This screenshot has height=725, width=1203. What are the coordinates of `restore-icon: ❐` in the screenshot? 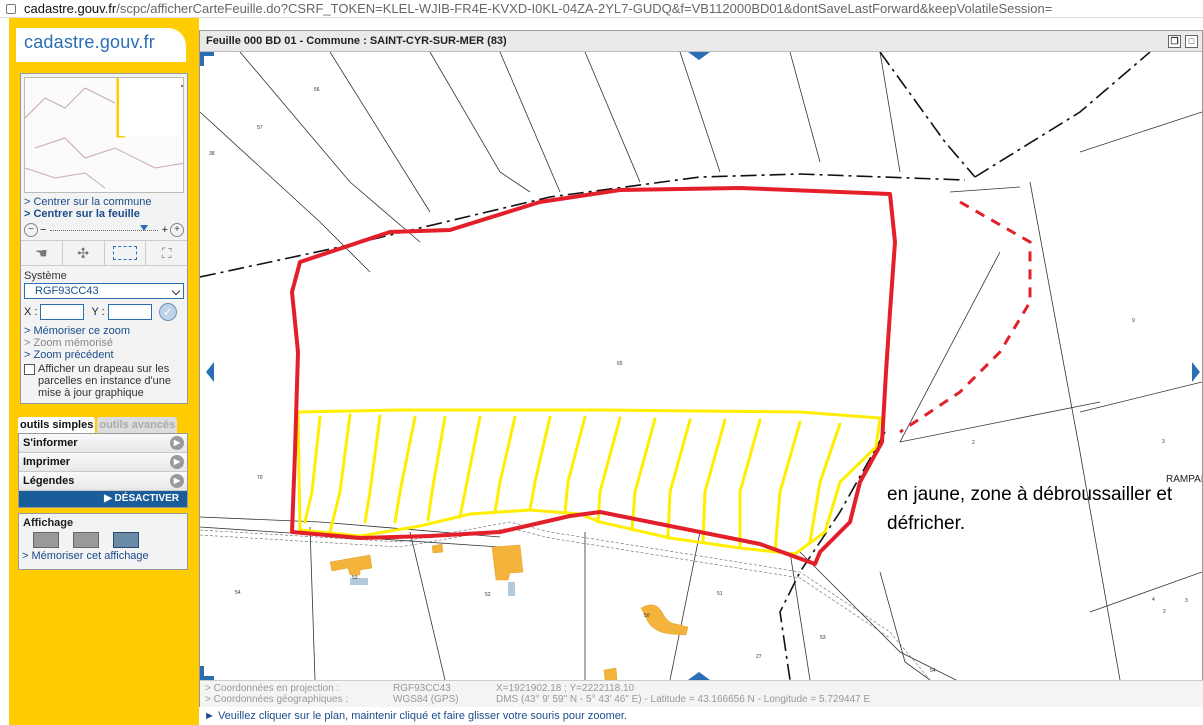 It's located at (1174, 41).